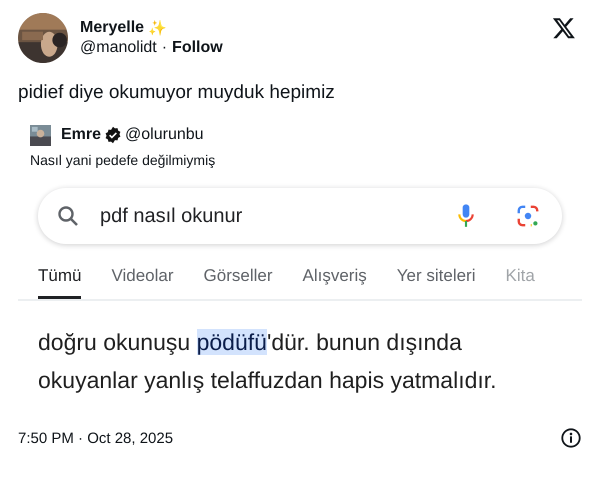 This screenshot has height=483, width=600. I want to click on sparkles-emoji: ✨, so click(158, 28).